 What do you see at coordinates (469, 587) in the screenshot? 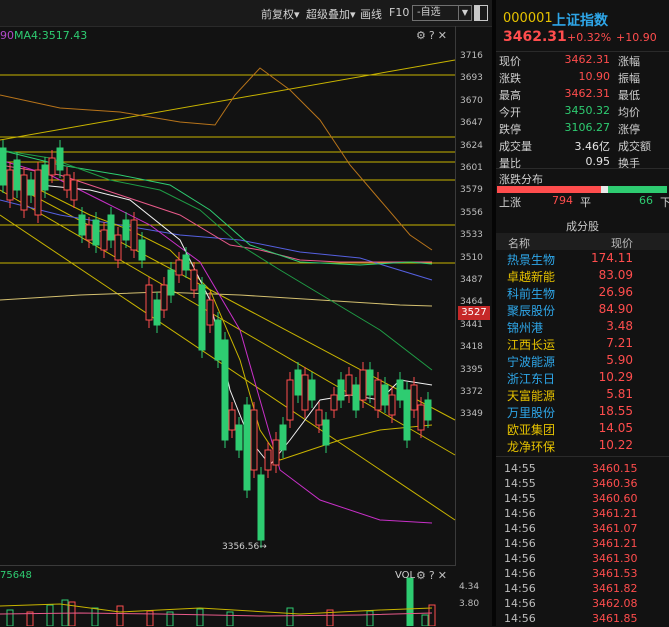
I see `volume-tick-1: 4.34` at bounding box center [469, 587].